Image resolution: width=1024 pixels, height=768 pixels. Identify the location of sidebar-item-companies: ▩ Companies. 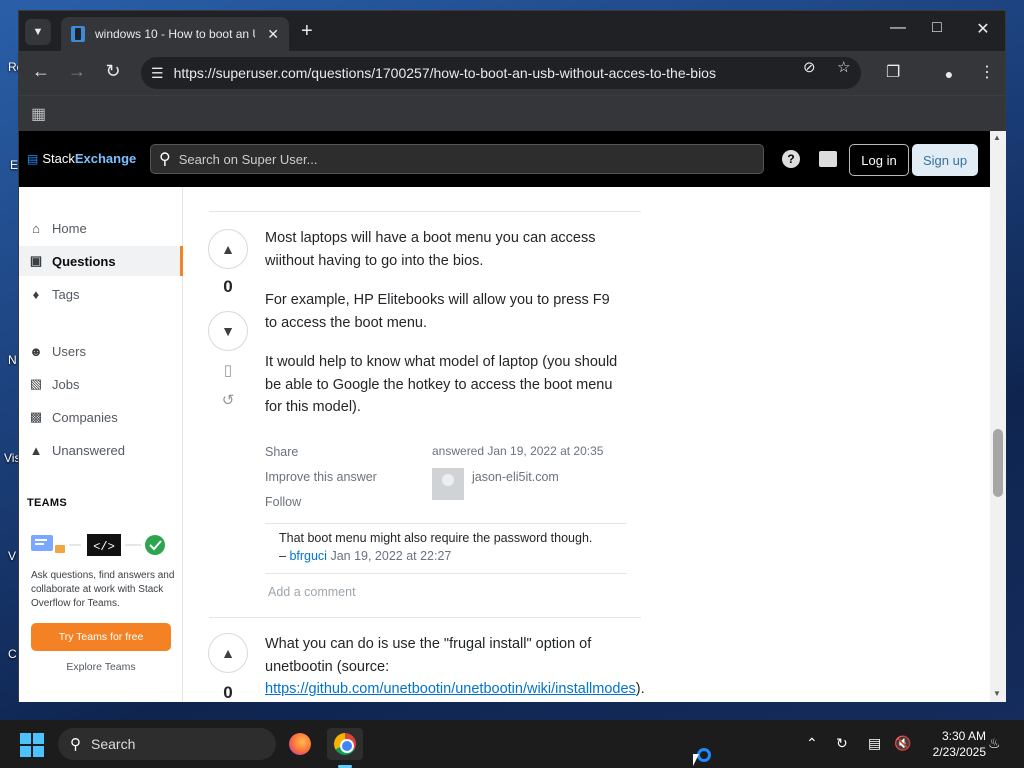
(101, 417).